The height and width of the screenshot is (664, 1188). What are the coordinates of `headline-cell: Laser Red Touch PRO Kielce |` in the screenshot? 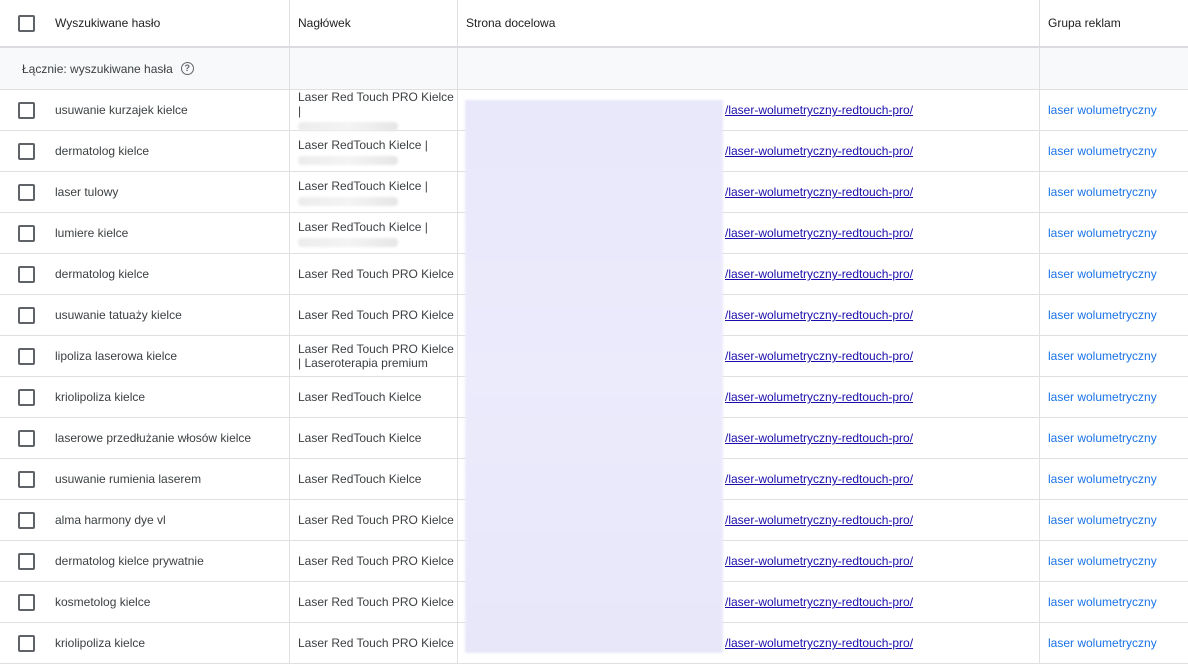 It's located at (374, 110).